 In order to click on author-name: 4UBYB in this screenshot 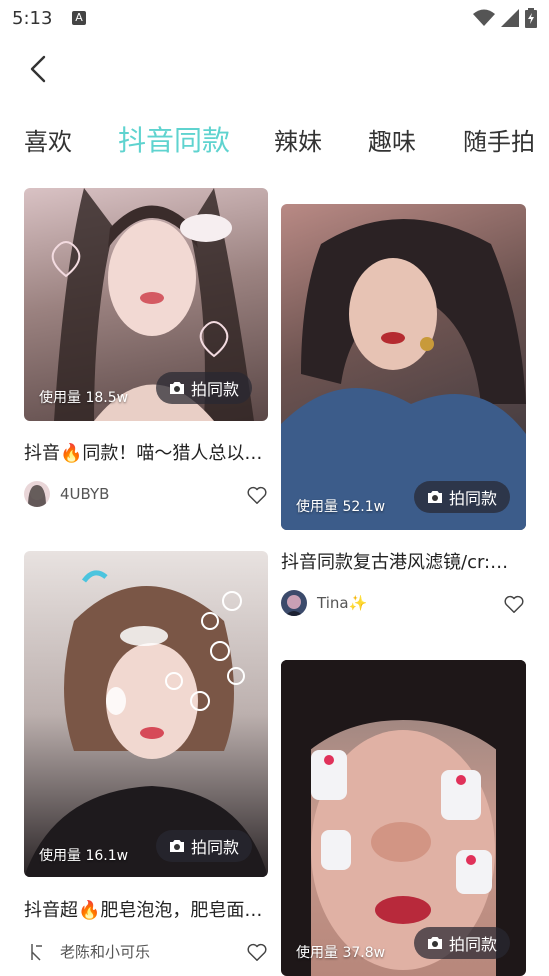, I will do `click(85, 494)`.